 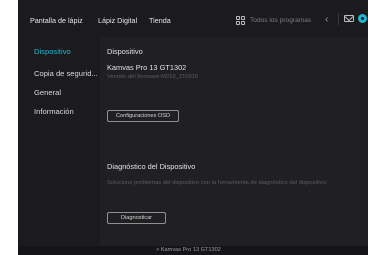 What do you see at coordinates (66, 111) in the screenshot?
I see `sidebar-item-info: Información` at bounding box center [66, 111].